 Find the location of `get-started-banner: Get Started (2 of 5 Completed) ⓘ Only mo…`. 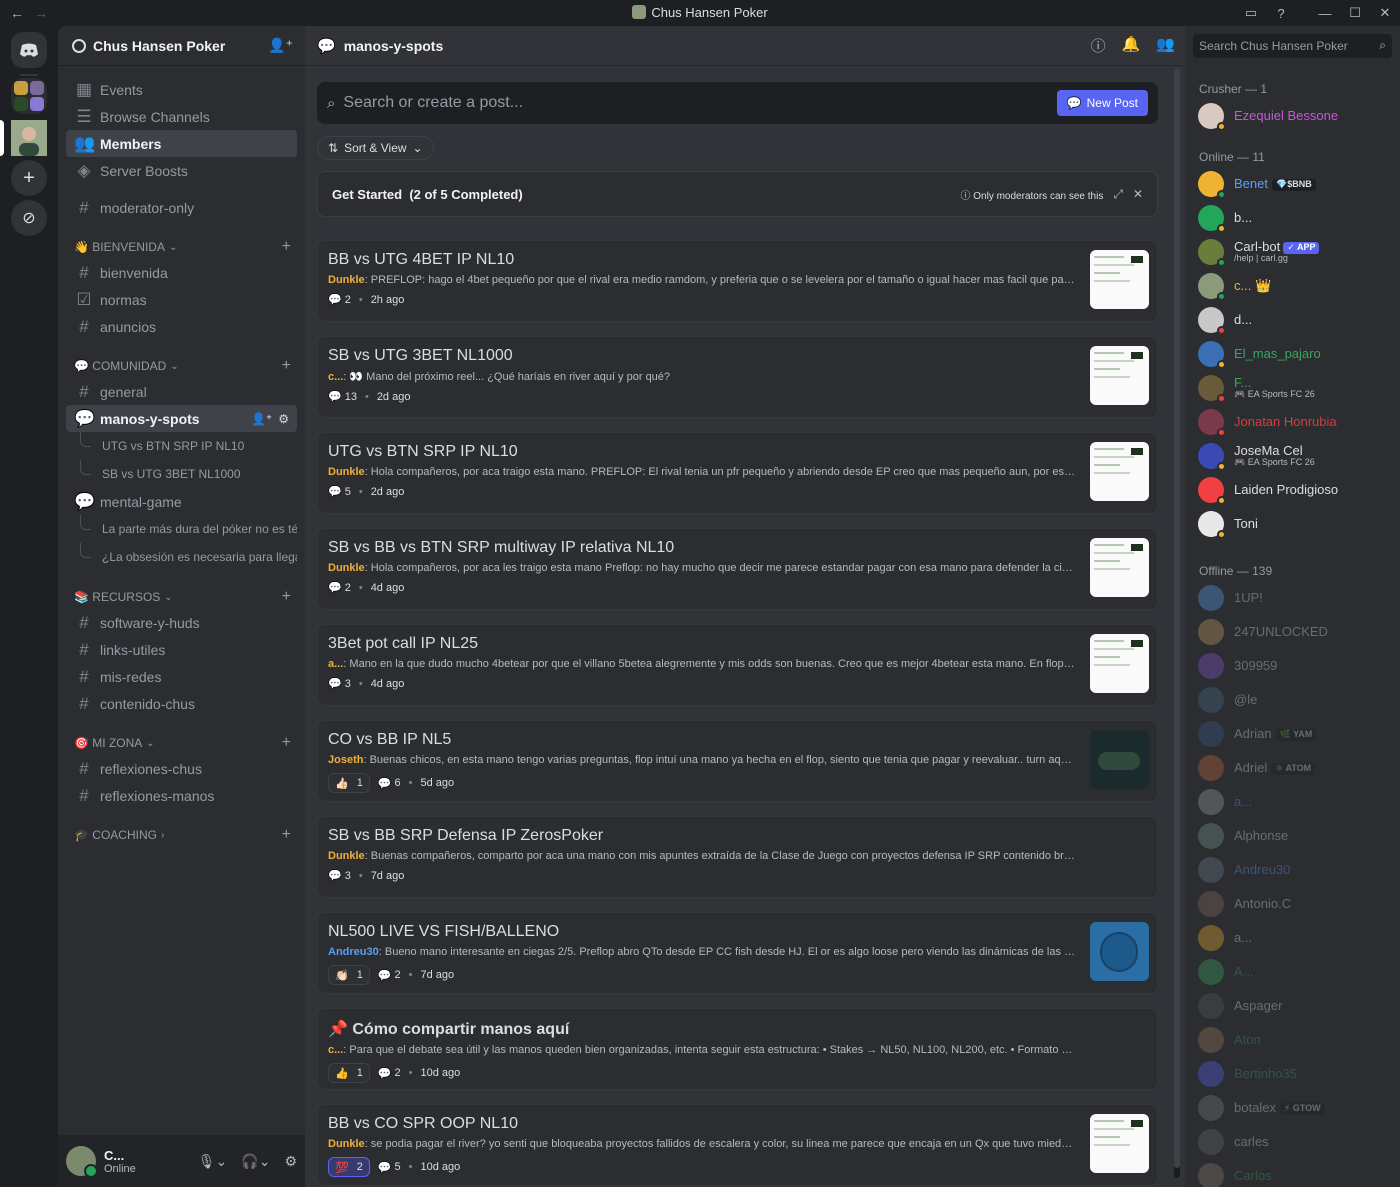

get-started-banner: Get Started (2 of 5 Completed) ⓘ Only mo… is located at coordinates (737, 194).